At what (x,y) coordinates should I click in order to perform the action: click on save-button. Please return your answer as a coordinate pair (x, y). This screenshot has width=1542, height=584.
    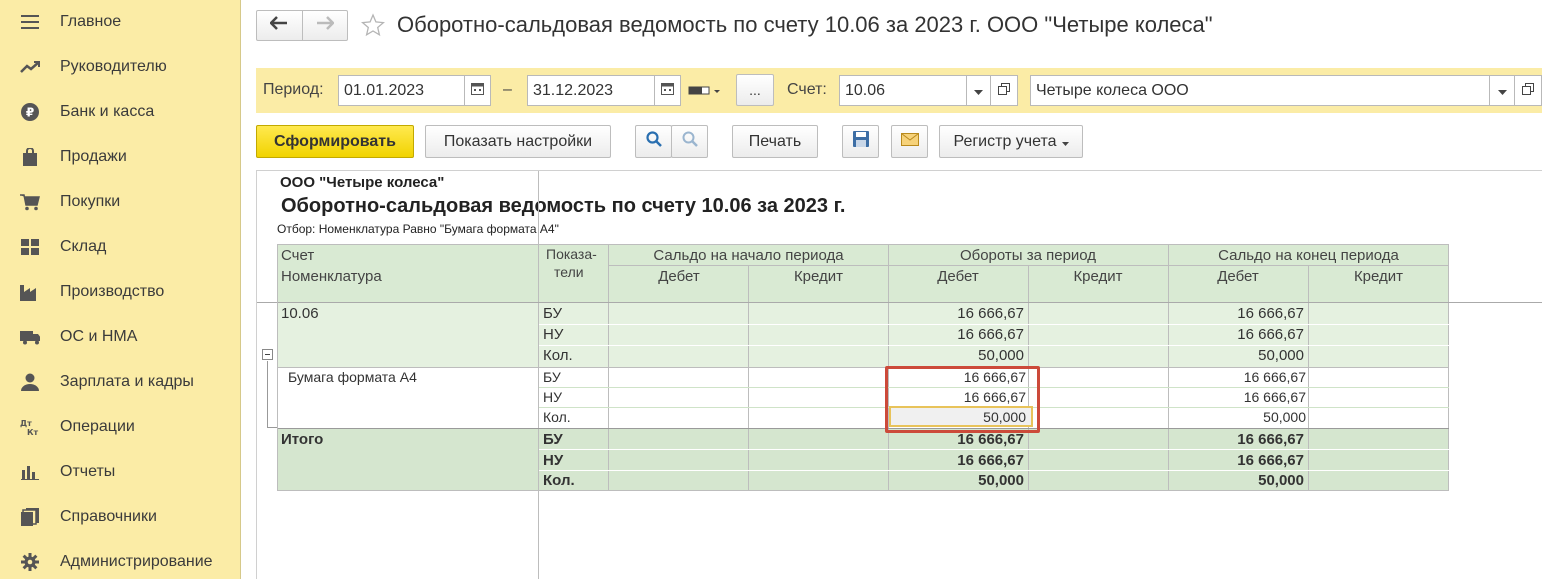
    Looking at the image, I should click on (860, 141).